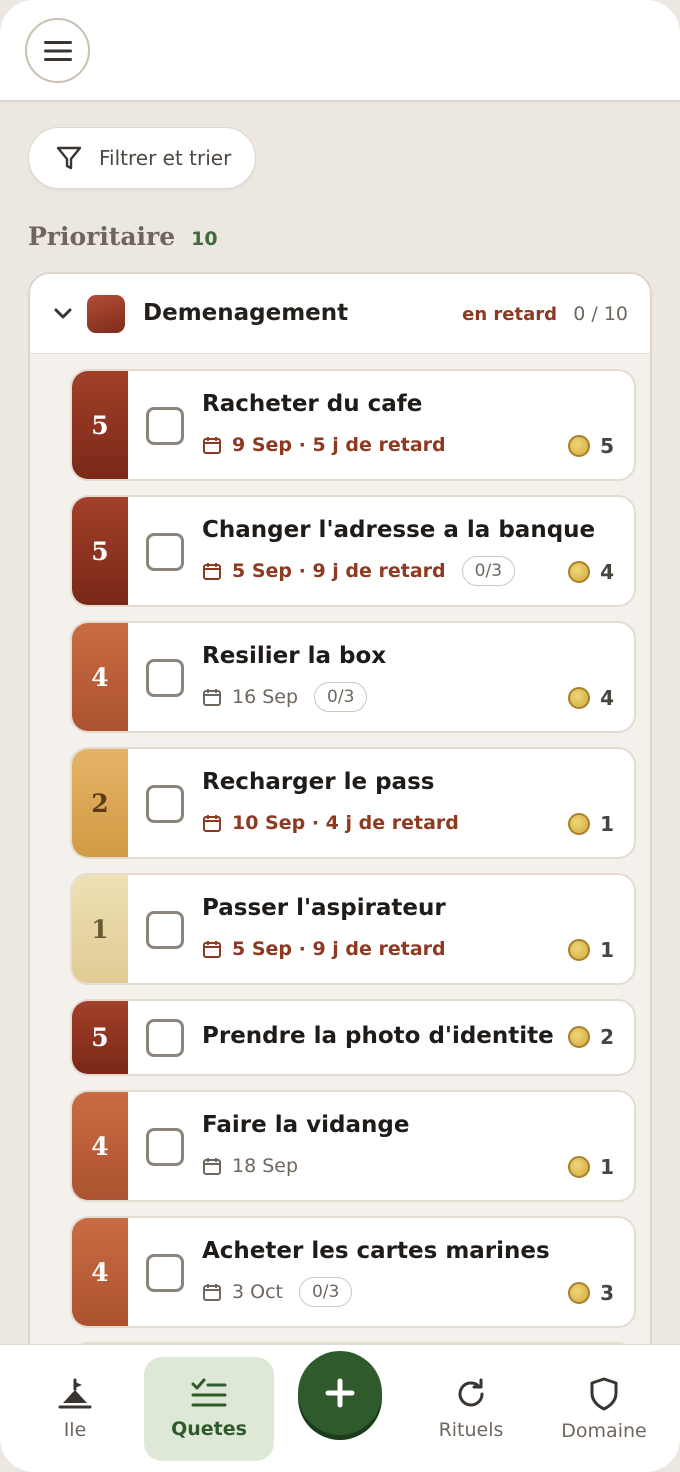  I want to click on island-icon, so click(75, 1393).